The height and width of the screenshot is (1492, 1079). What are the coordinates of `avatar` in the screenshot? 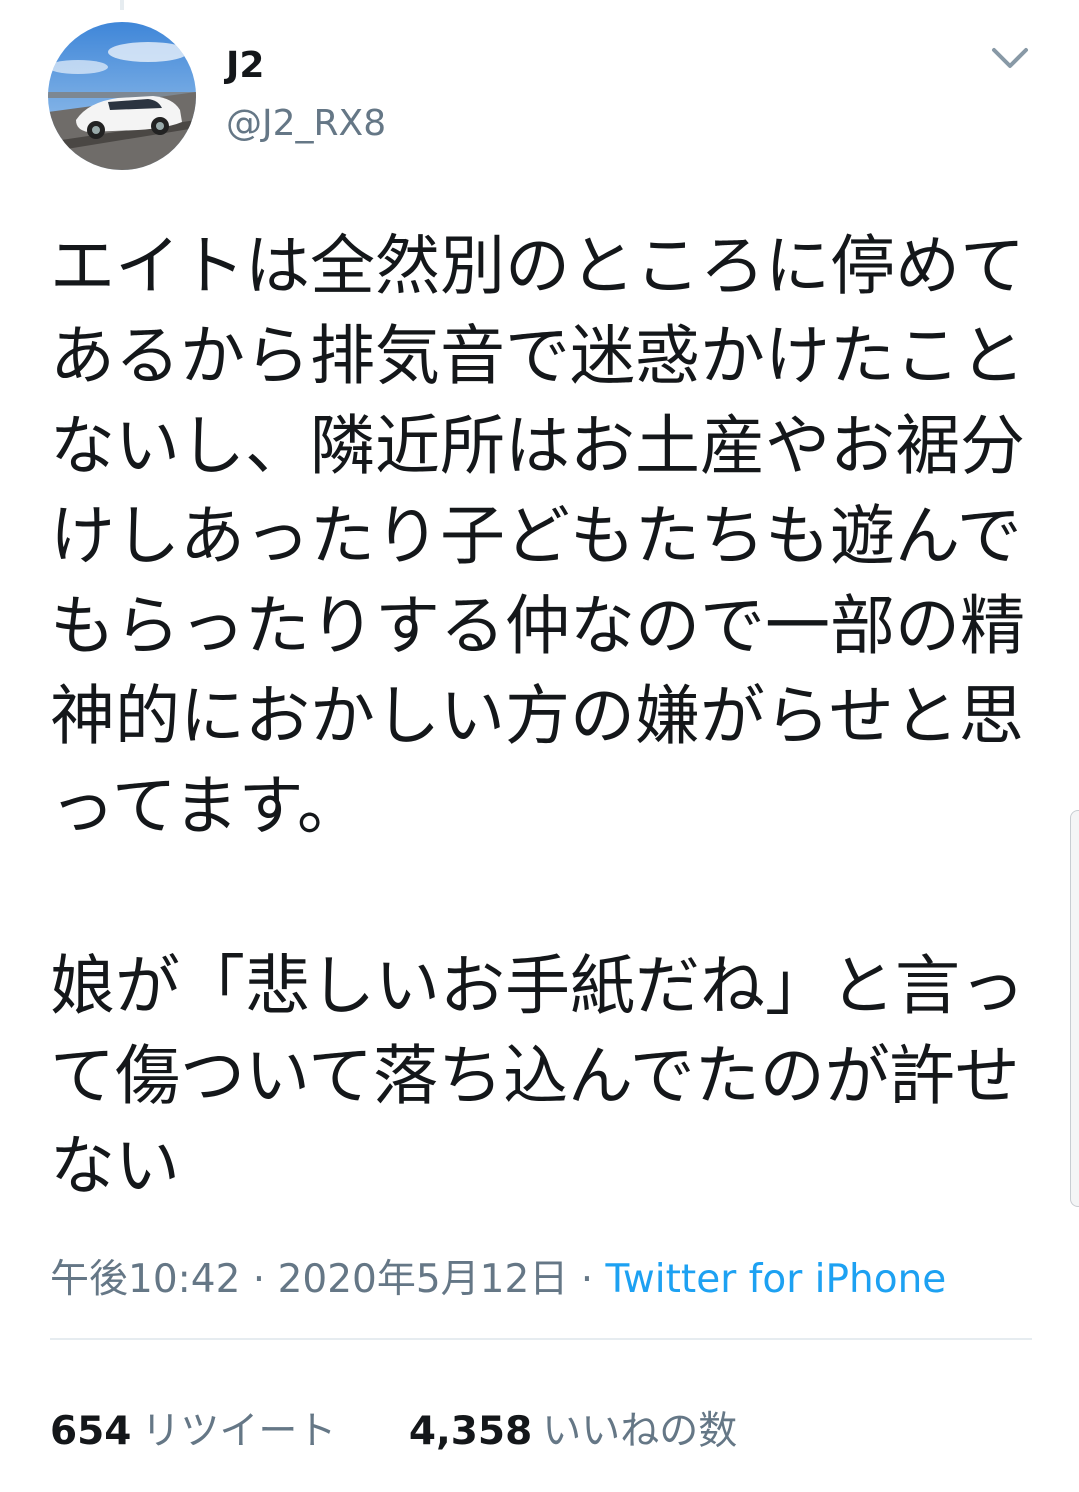 It's located at (122, 96).